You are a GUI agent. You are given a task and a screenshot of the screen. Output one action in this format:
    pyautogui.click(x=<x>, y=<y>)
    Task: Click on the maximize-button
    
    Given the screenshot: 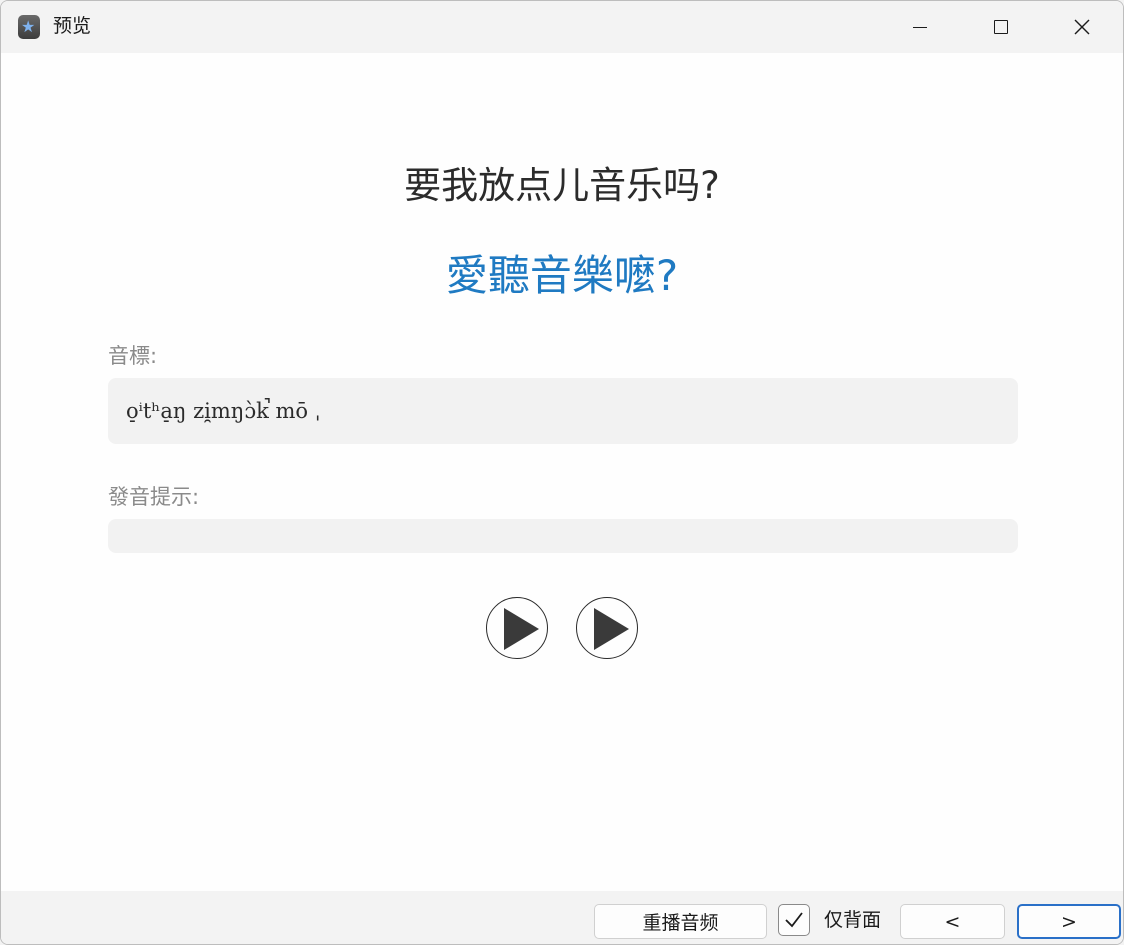 What is the action you would take?
    pyautogui.click(x=1001, y=27)
    